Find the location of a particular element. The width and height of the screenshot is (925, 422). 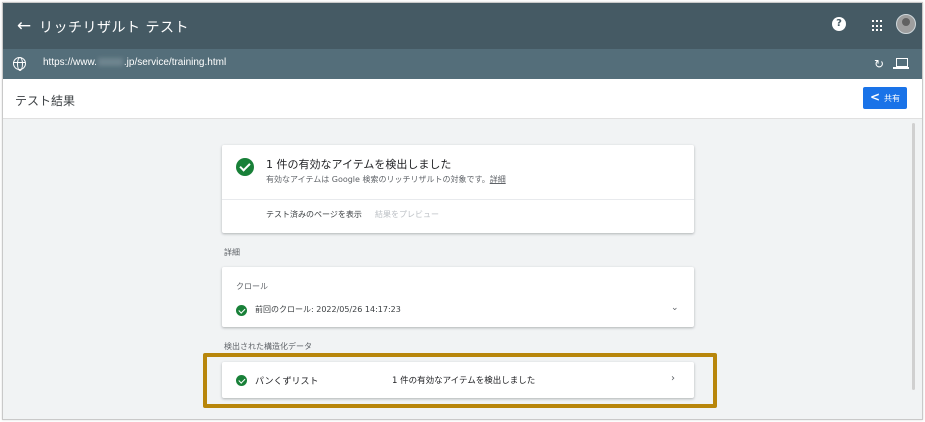

structured-data-section-label: 検出された構造化データ is located at coordinates (268, 346).